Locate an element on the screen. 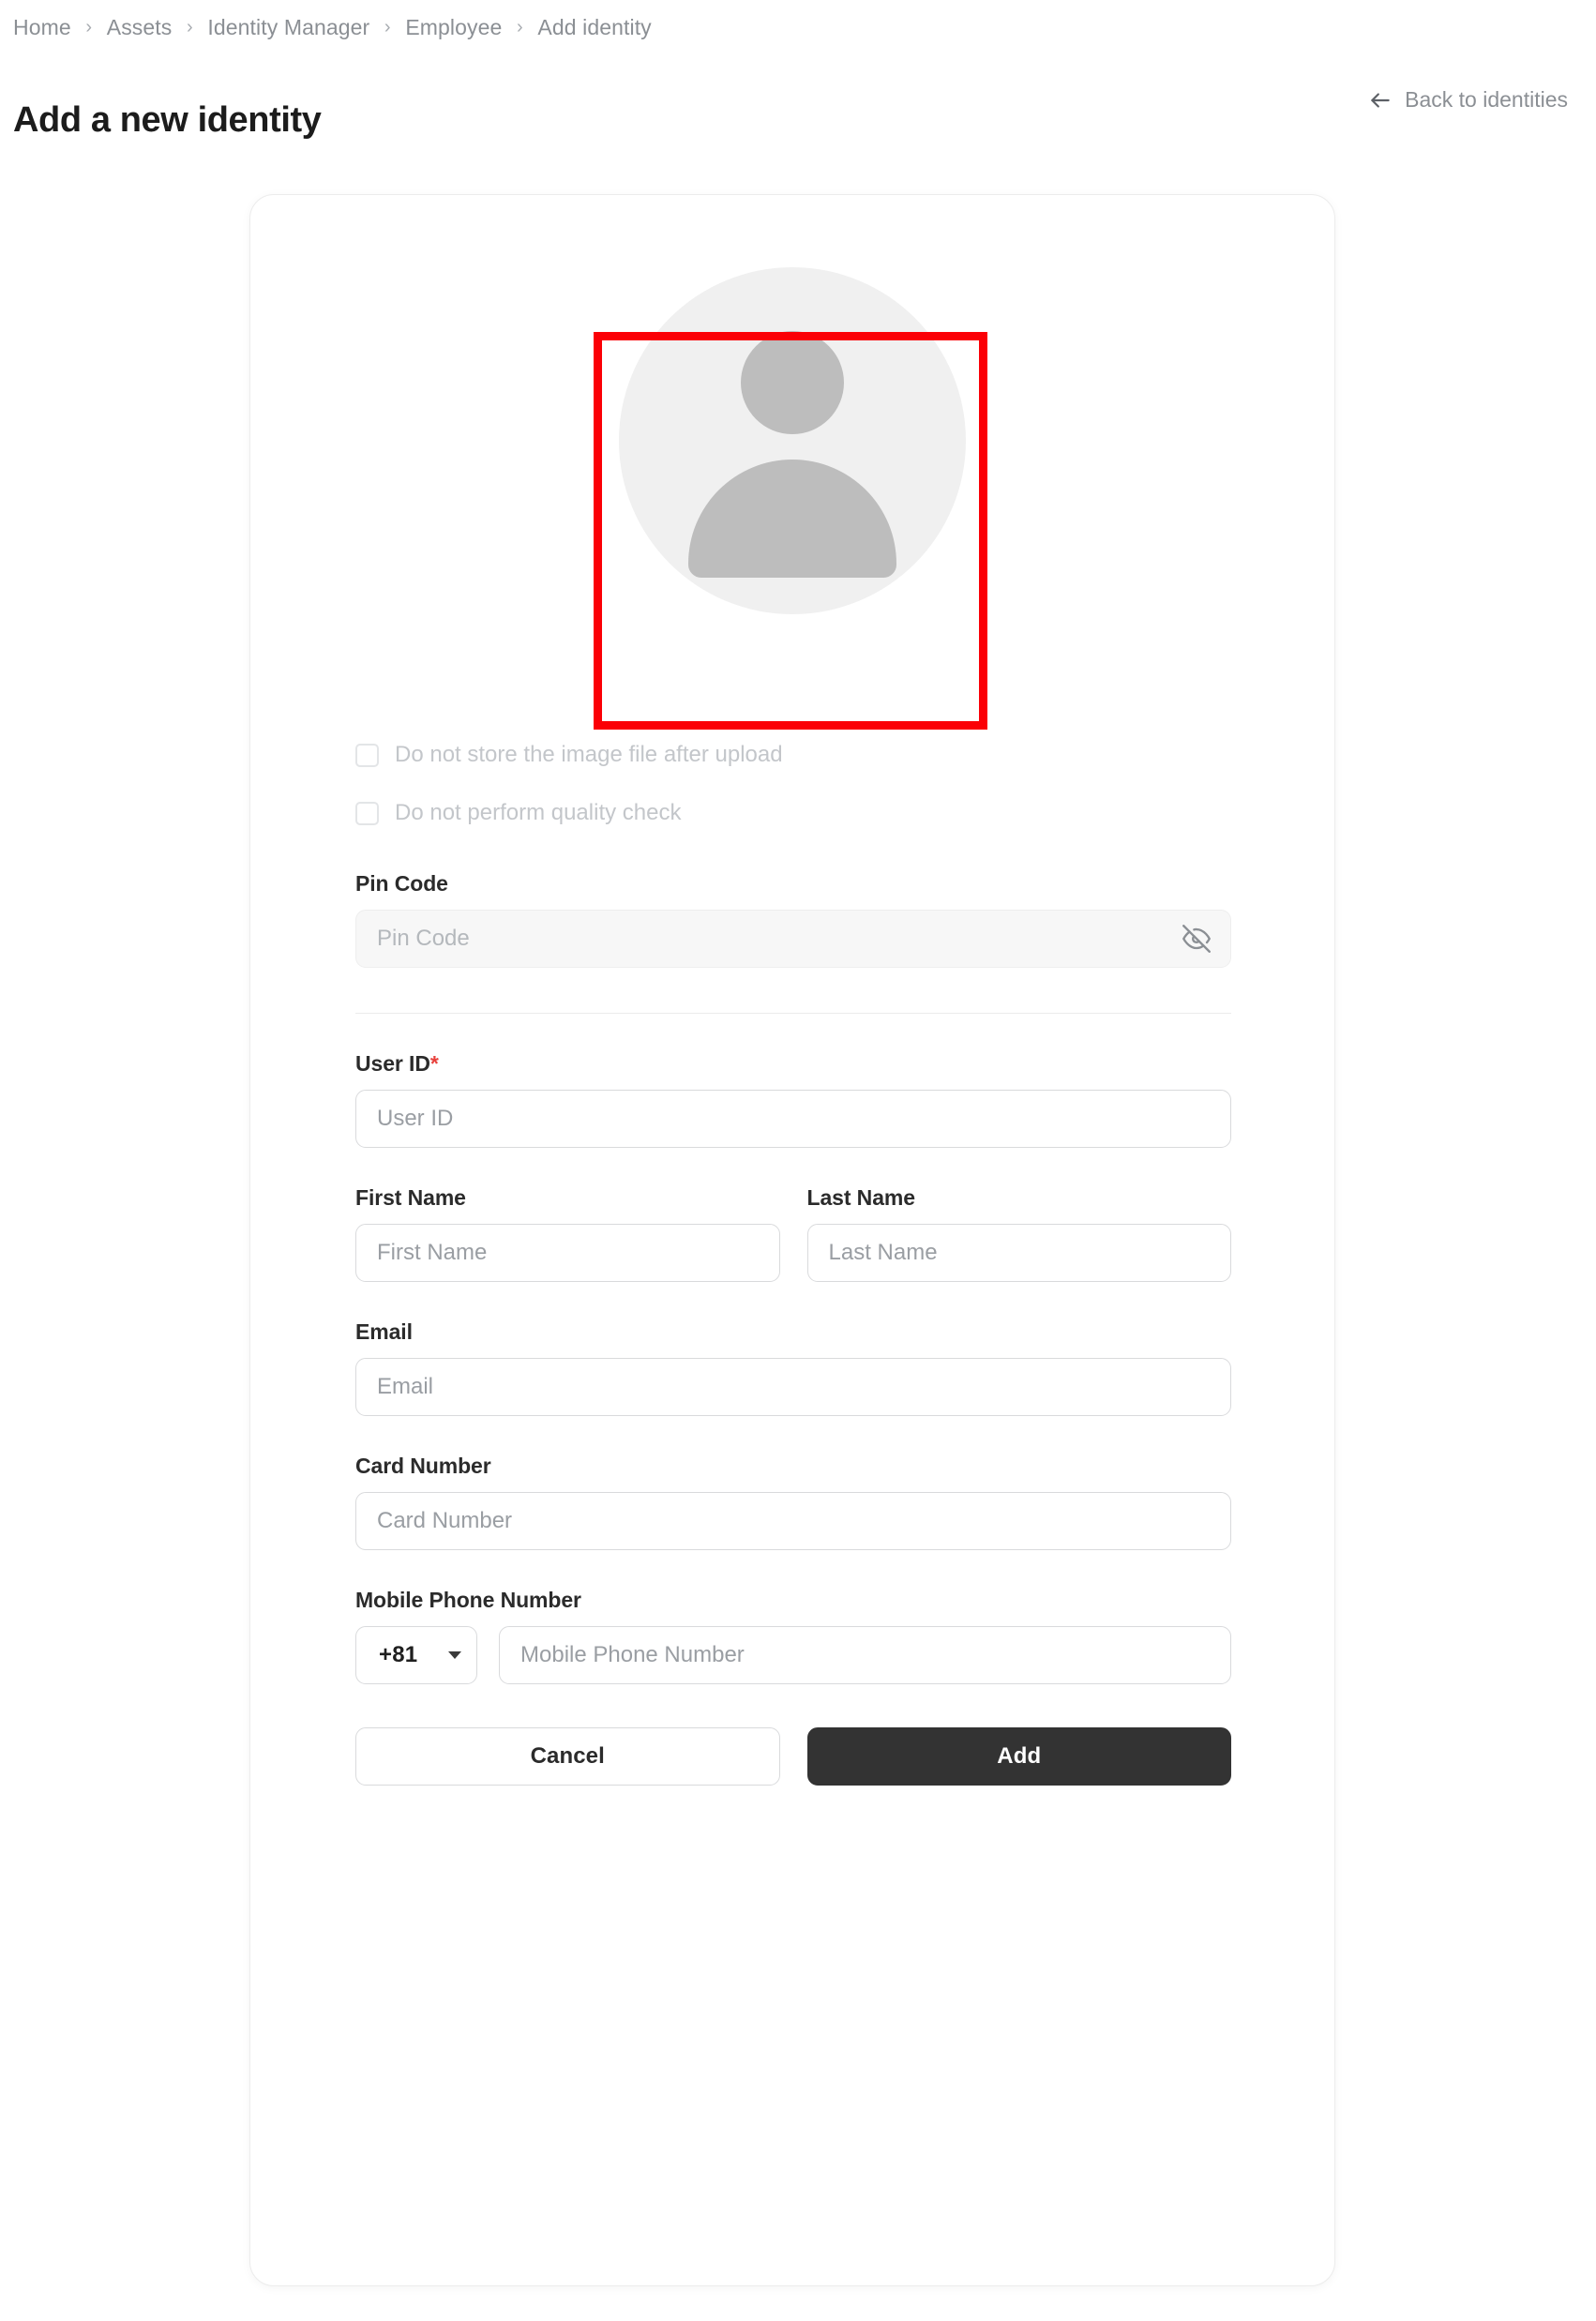 The width and height of the screenshot is (1596, 2321). form-divider is located at coordinates (793, 1013).